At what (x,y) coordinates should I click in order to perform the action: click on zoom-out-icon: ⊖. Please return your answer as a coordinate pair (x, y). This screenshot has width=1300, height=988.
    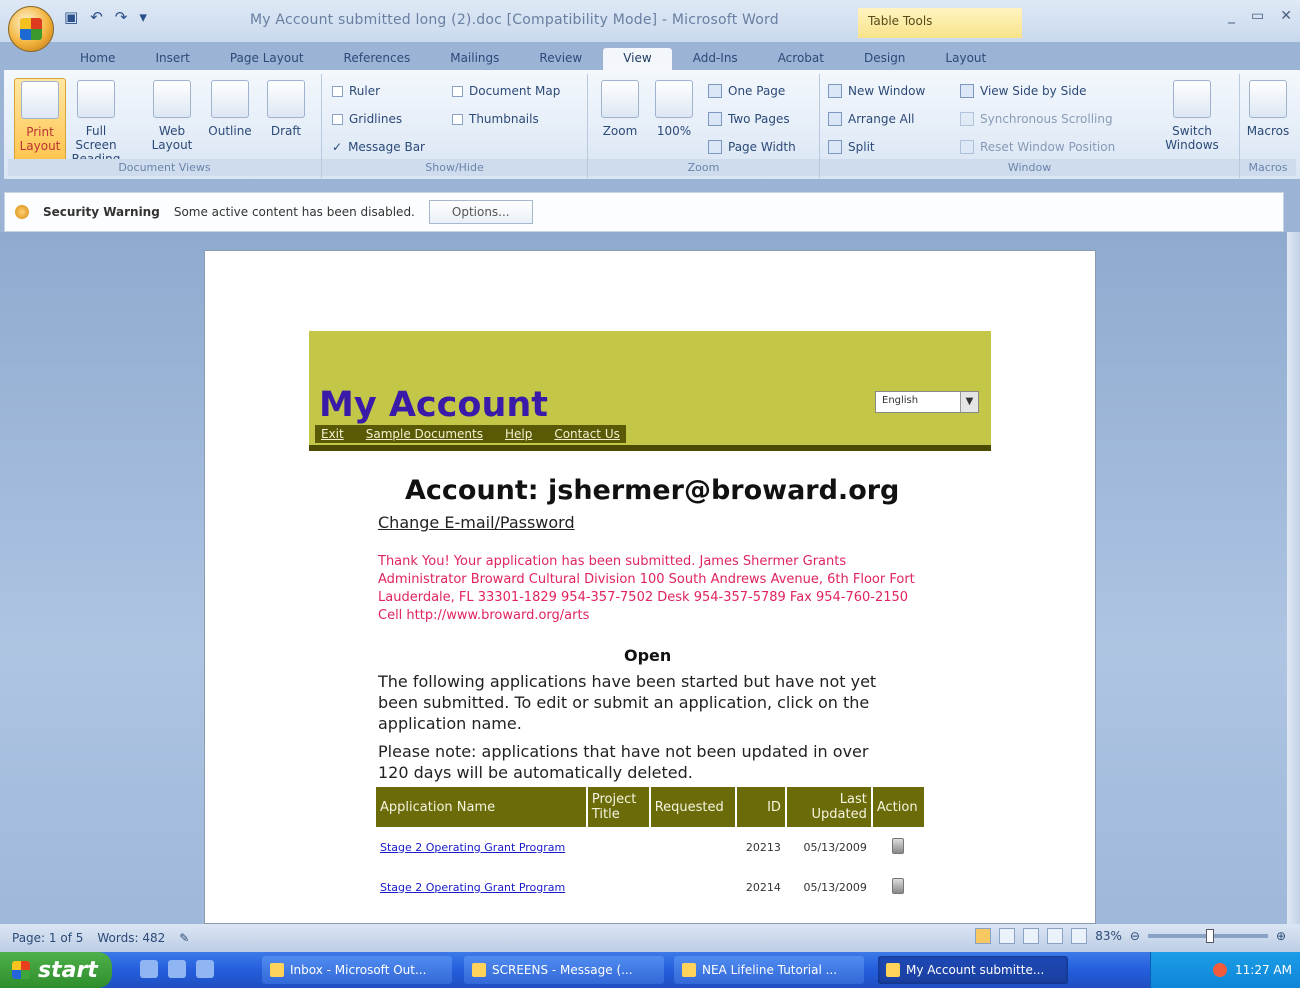
    Looking at the image, I should click on (1135, 936).